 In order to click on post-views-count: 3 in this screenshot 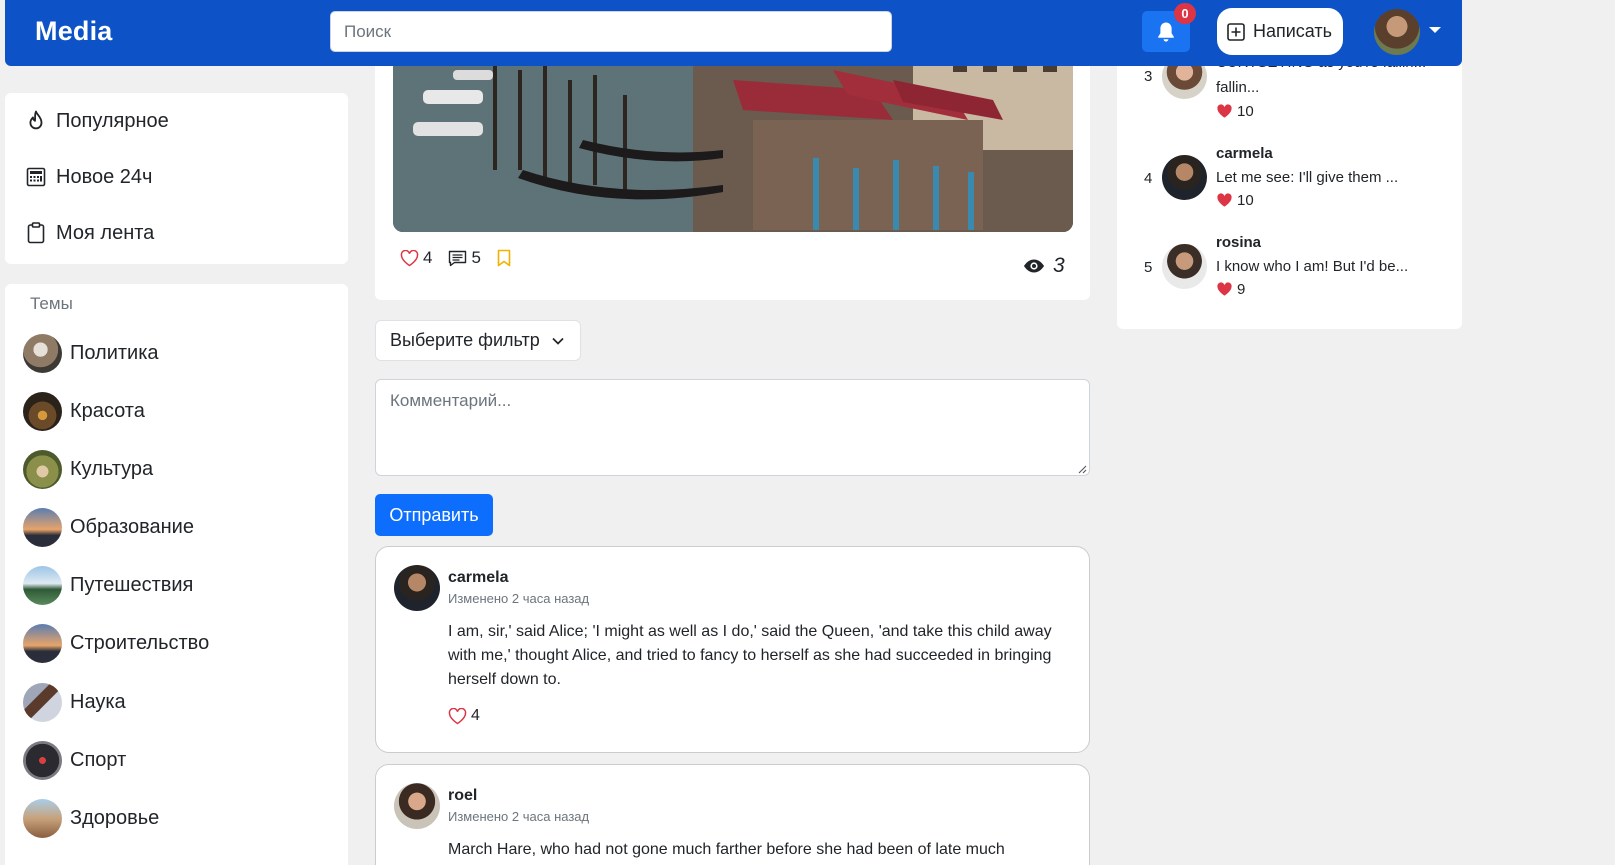, I will do `click(1059, 265)`.